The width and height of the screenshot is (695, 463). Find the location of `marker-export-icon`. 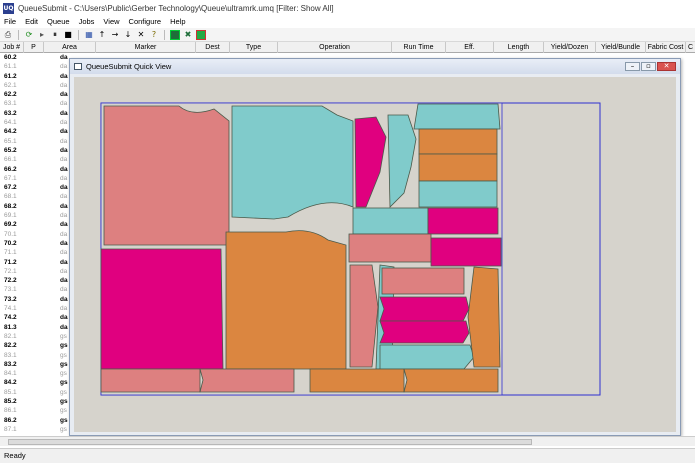

marker-export-icon is located at coordinates (201, 34).